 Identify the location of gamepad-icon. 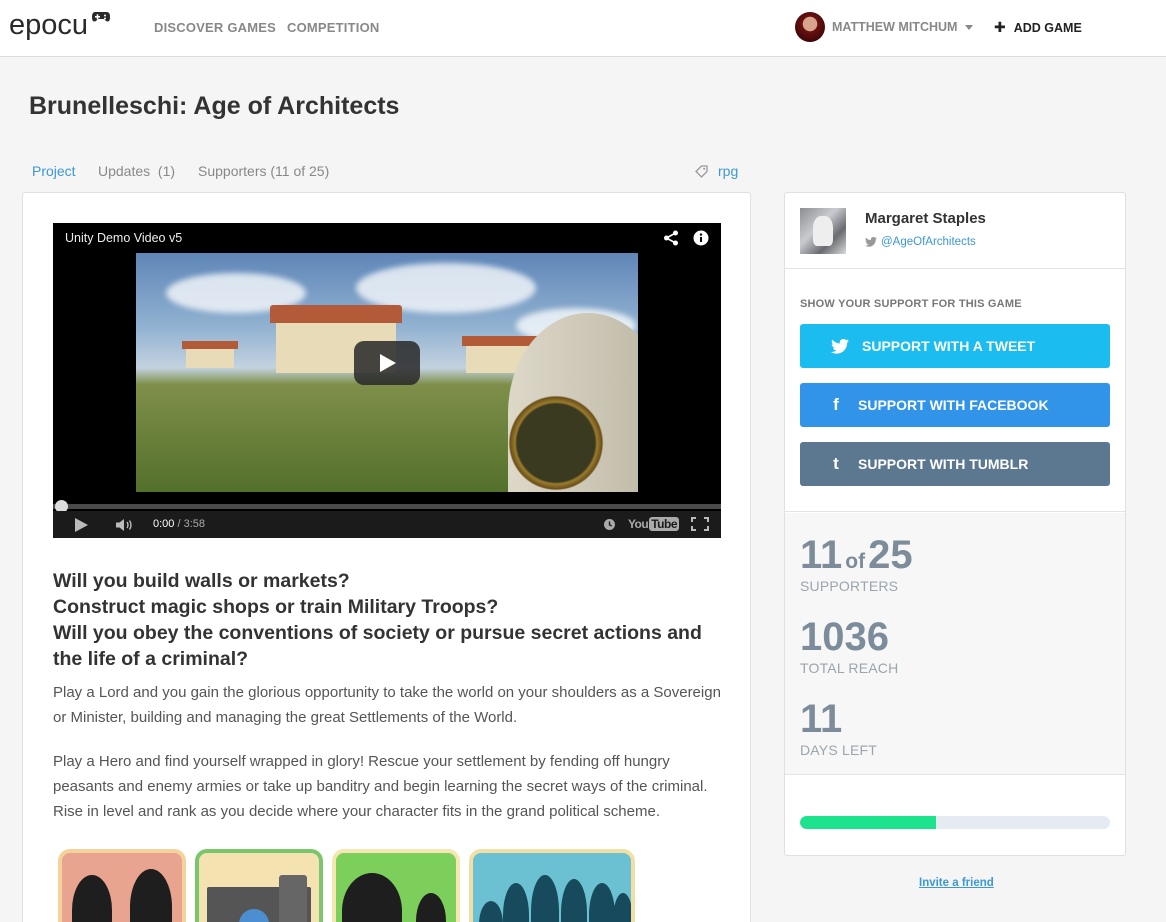
(101, 17).